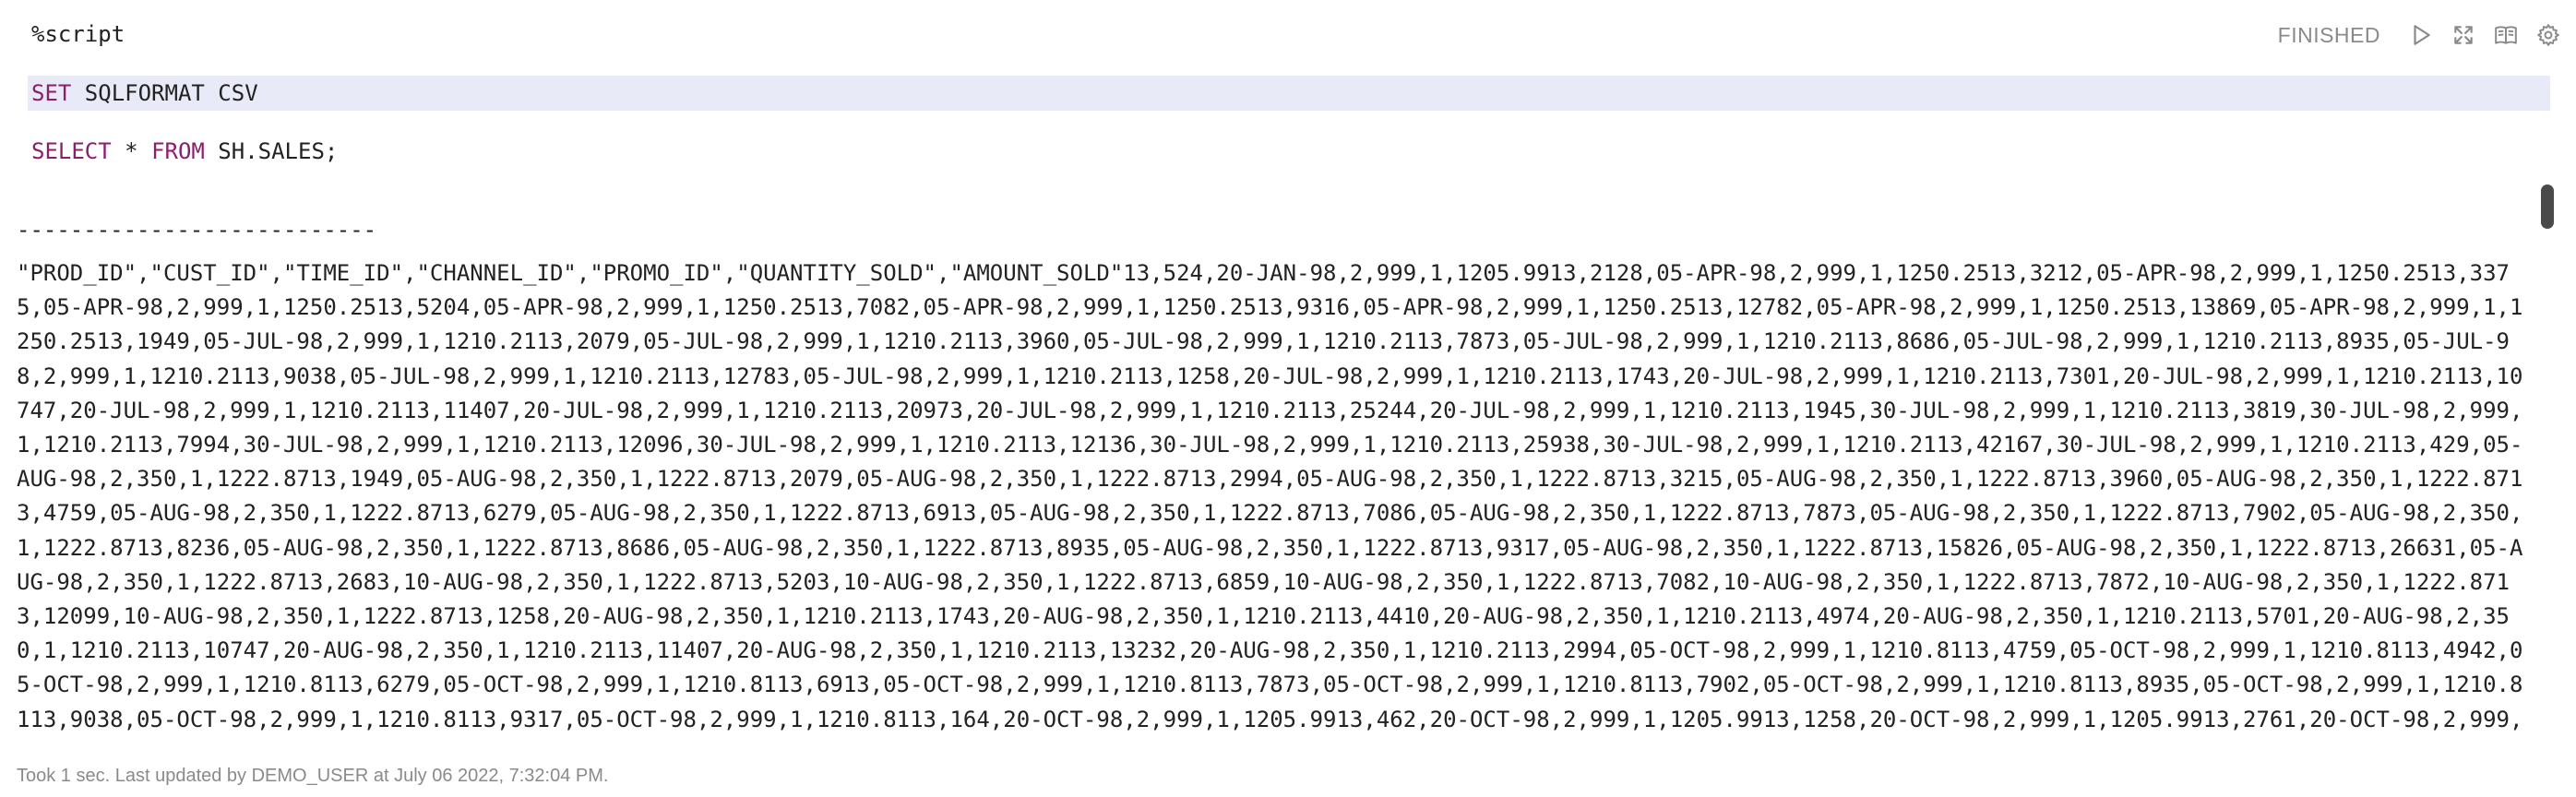 This screenshot has height=797, width=2576. Describe the element at coordinates (164, 93) in the screenshot. I see `set-statement-rest: SQLFORMAT CSV` at that location.